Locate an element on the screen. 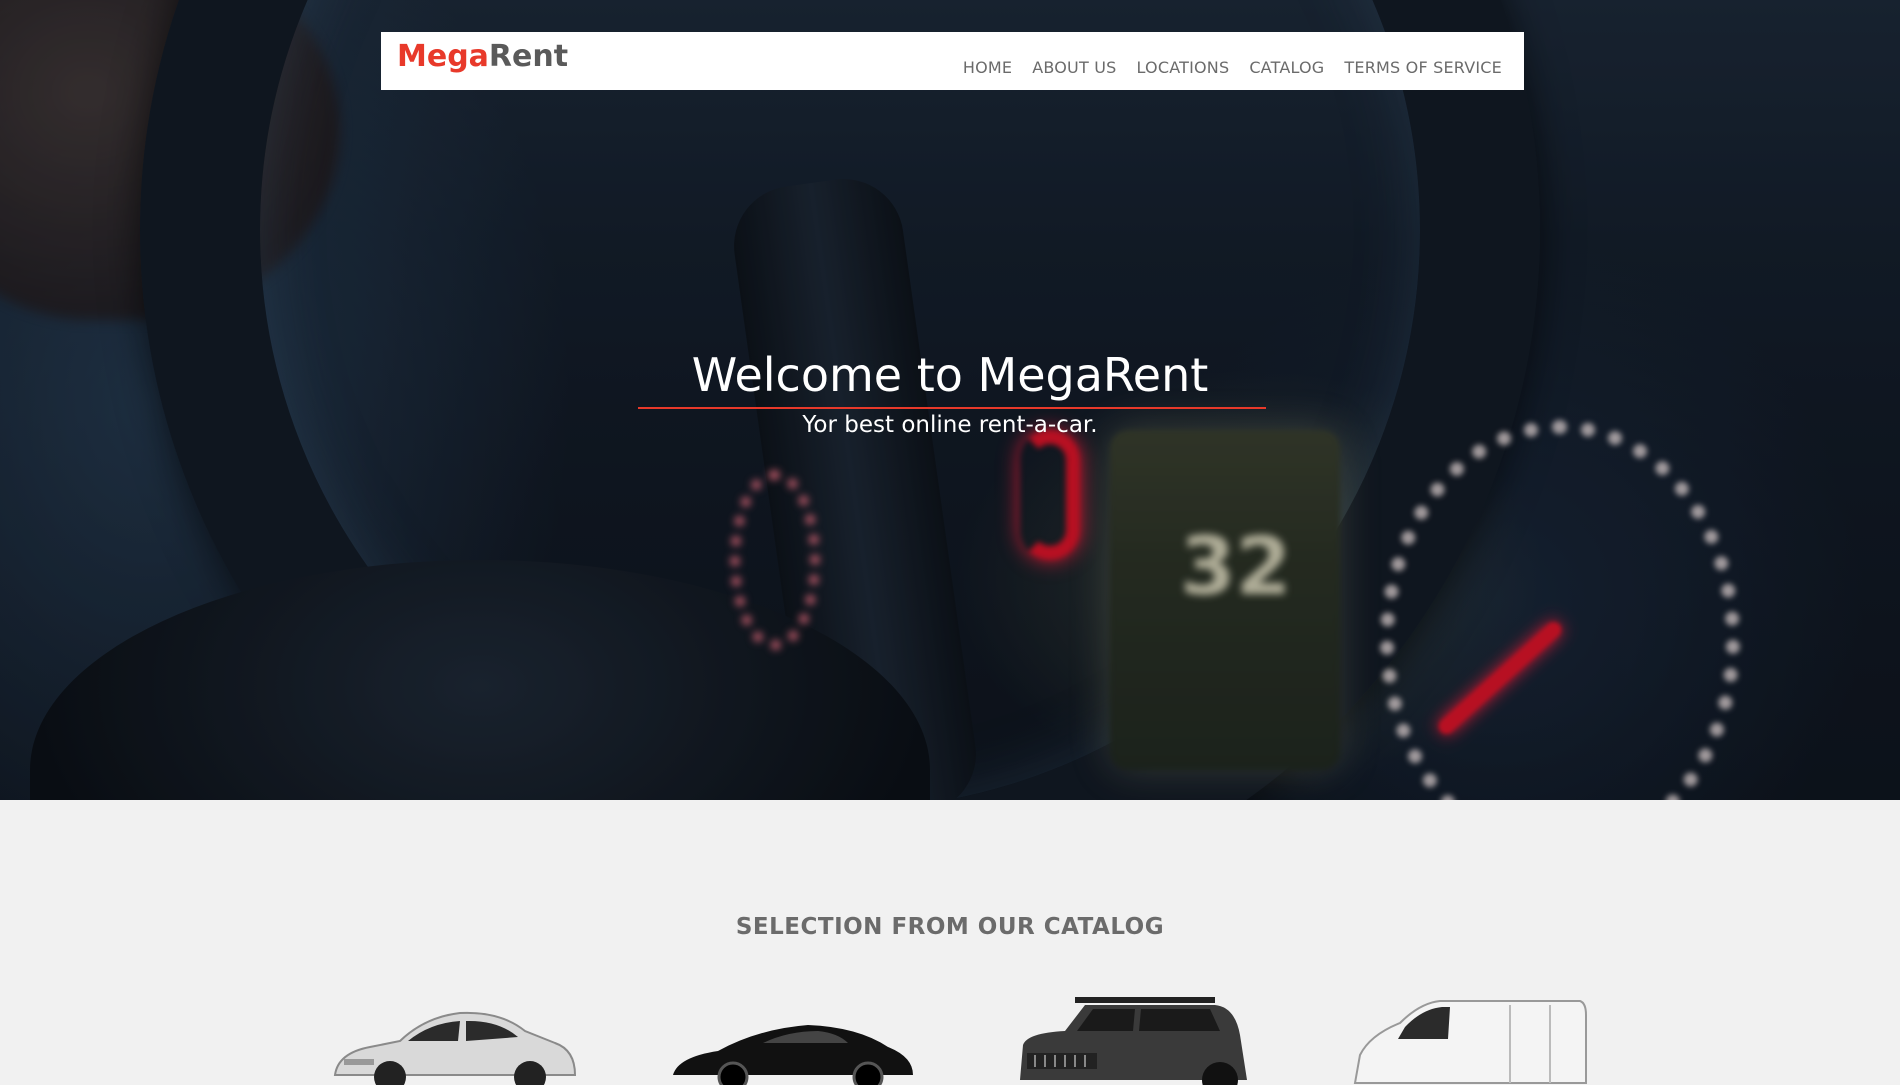  nav-item-catalog: CATALOG is located at coordinates (1286, 67).